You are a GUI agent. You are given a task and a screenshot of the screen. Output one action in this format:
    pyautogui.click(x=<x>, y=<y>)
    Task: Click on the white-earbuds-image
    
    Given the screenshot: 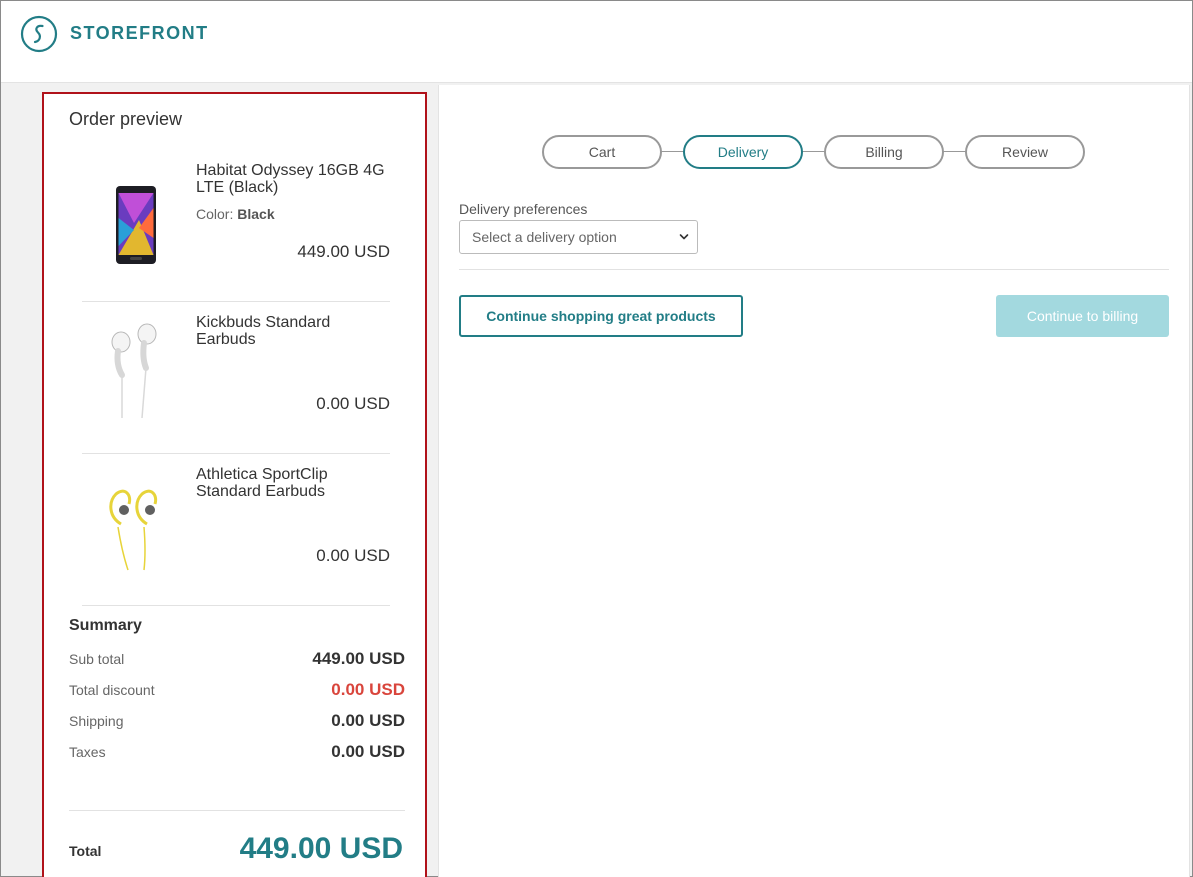 What is the action you would take?
    pyautogui.click(x=134, y=371)
    